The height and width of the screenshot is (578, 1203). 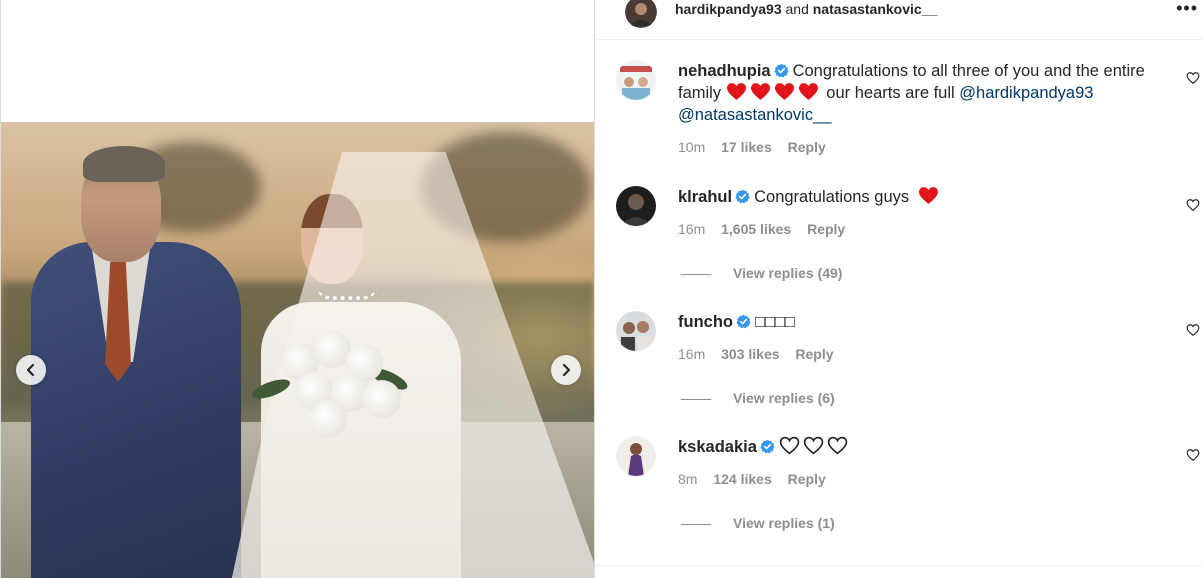 I want to click on view-replies-label: View replies (49), so click(x=788, y=273).